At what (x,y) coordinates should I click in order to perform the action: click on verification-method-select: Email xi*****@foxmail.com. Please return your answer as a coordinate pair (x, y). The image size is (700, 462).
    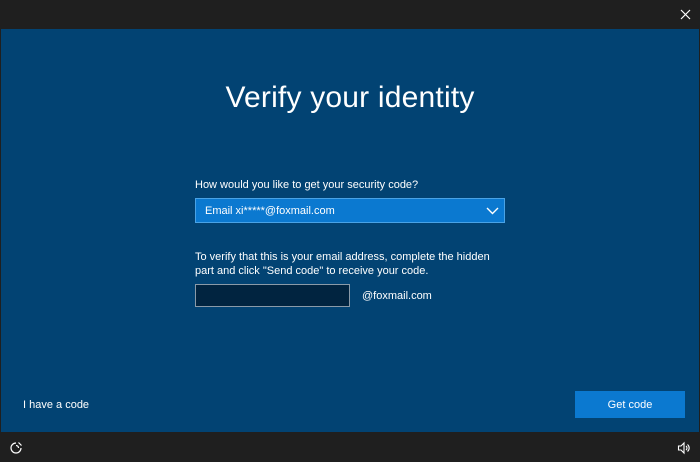
    Looking at the image, I should click on (350, 210).